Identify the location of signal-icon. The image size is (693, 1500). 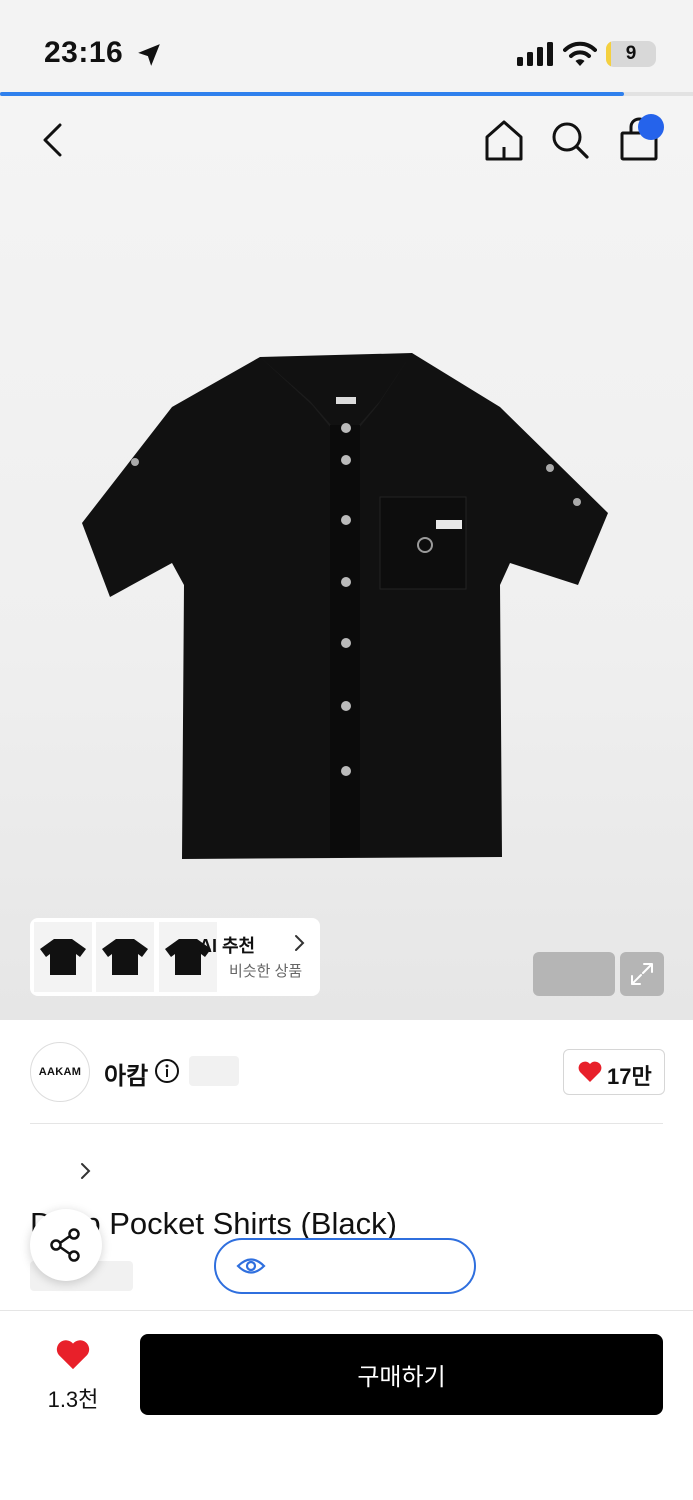
(535, 54).